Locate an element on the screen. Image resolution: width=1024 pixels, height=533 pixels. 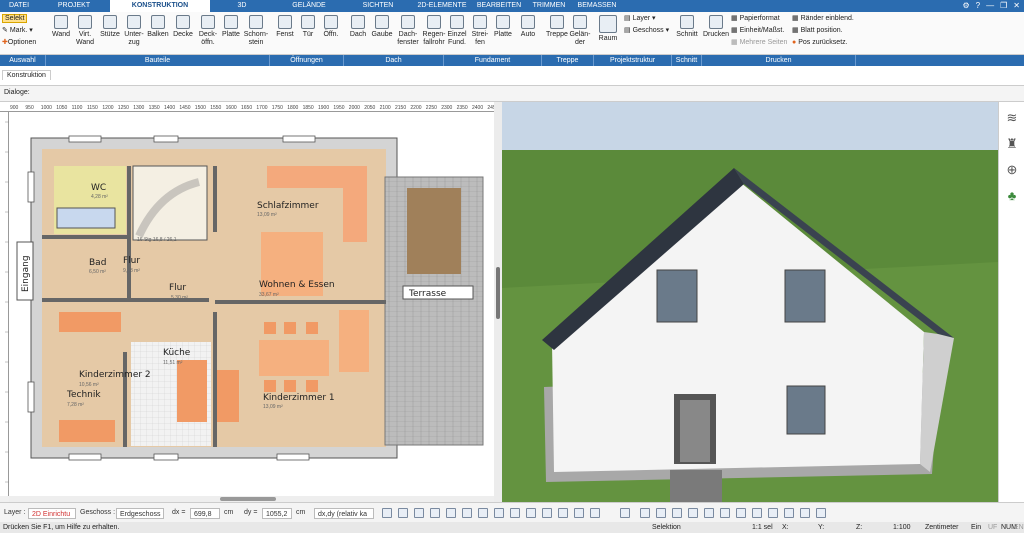
layer-dropdown: ▤ Layer ▾ is located at coordinates (648, 19).